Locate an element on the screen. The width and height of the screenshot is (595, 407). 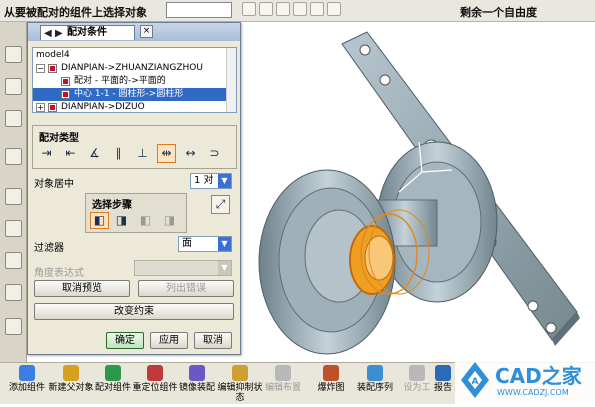
mate-component-icon is located at coordinates (113, 373).